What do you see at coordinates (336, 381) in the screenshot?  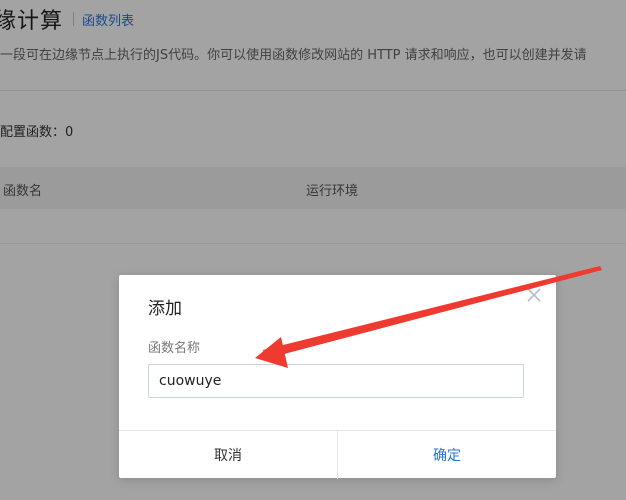 I see `function-name-input` at bounding box center [336, 381].